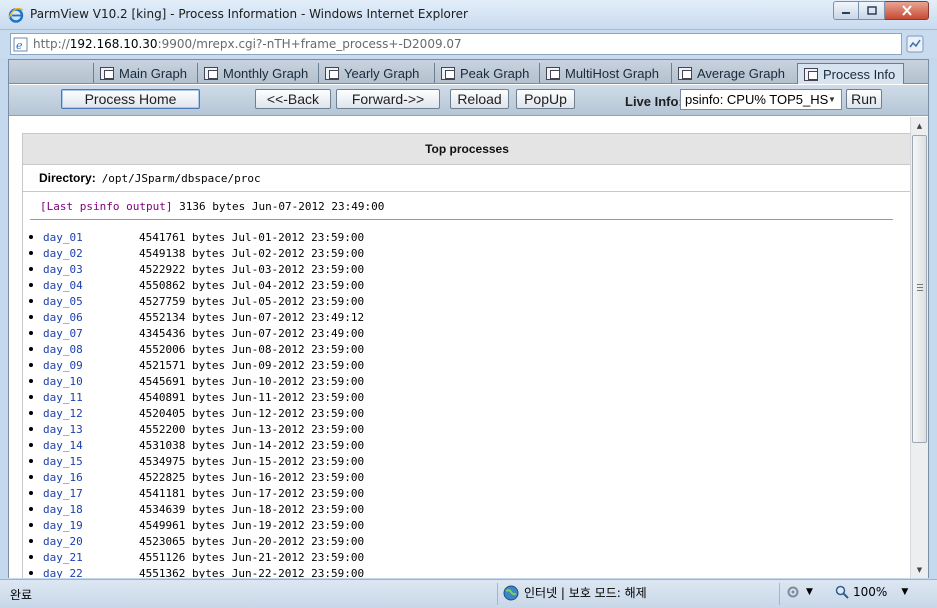  I want to click on list-item: day_05 4527759 bytes Jul-05-2012 23:59:00, so click(195, 301).